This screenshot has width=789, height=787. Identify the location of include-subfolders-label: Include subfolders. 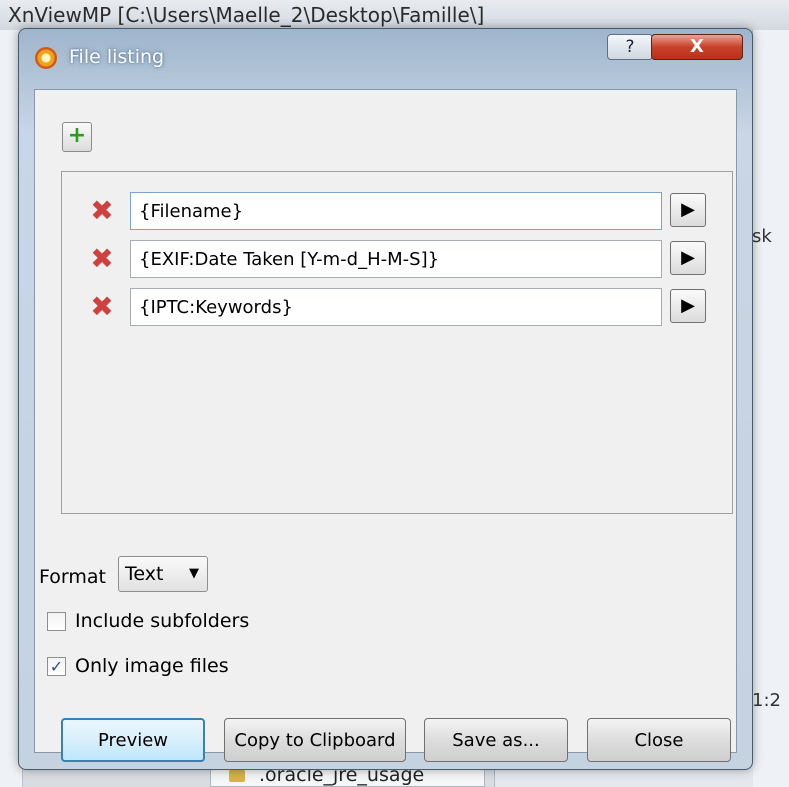
(162, 621).